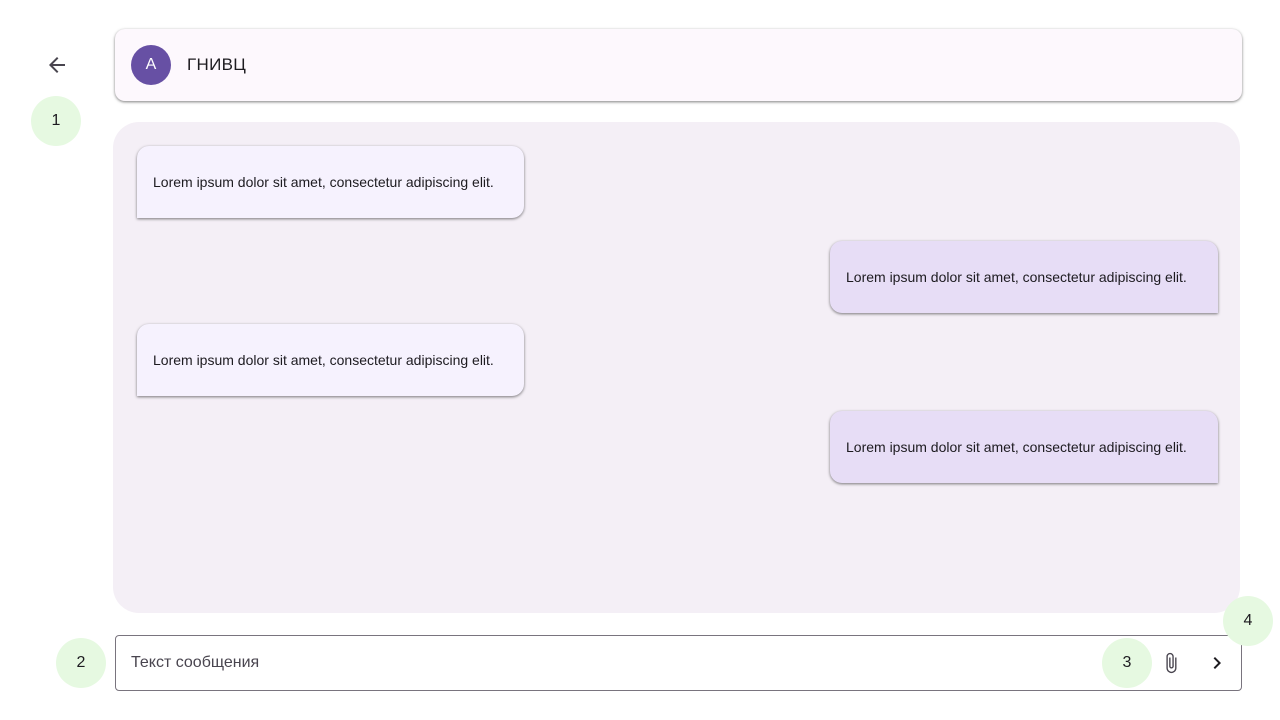 This screenshot has height=720, width=1280. Describe the element at coordinates (611, 663) in the screenshot. I see `message-input` at that location.